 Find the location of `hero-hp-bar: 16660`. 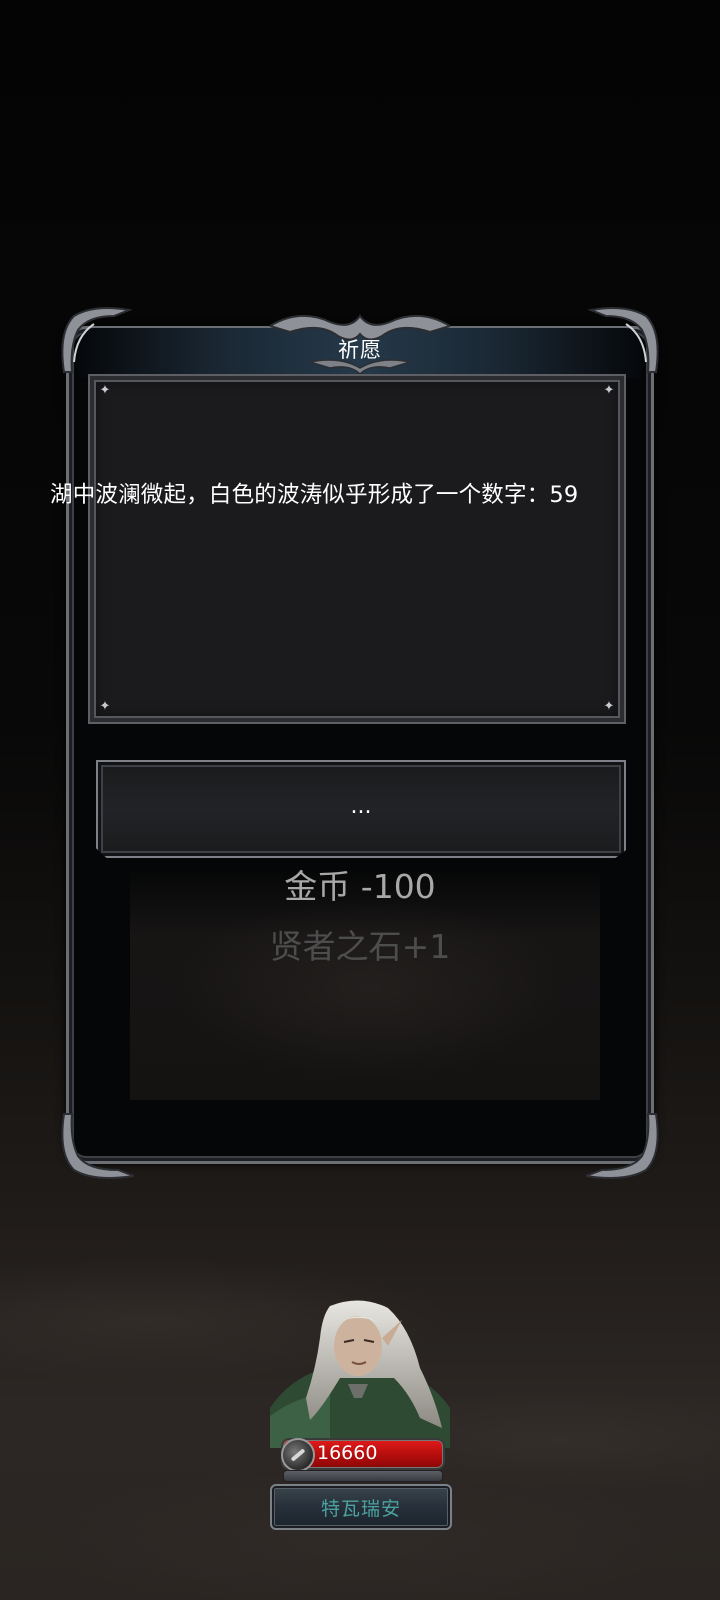

hero-hp-bar: 16660 is located at coordinates (363, 1455).